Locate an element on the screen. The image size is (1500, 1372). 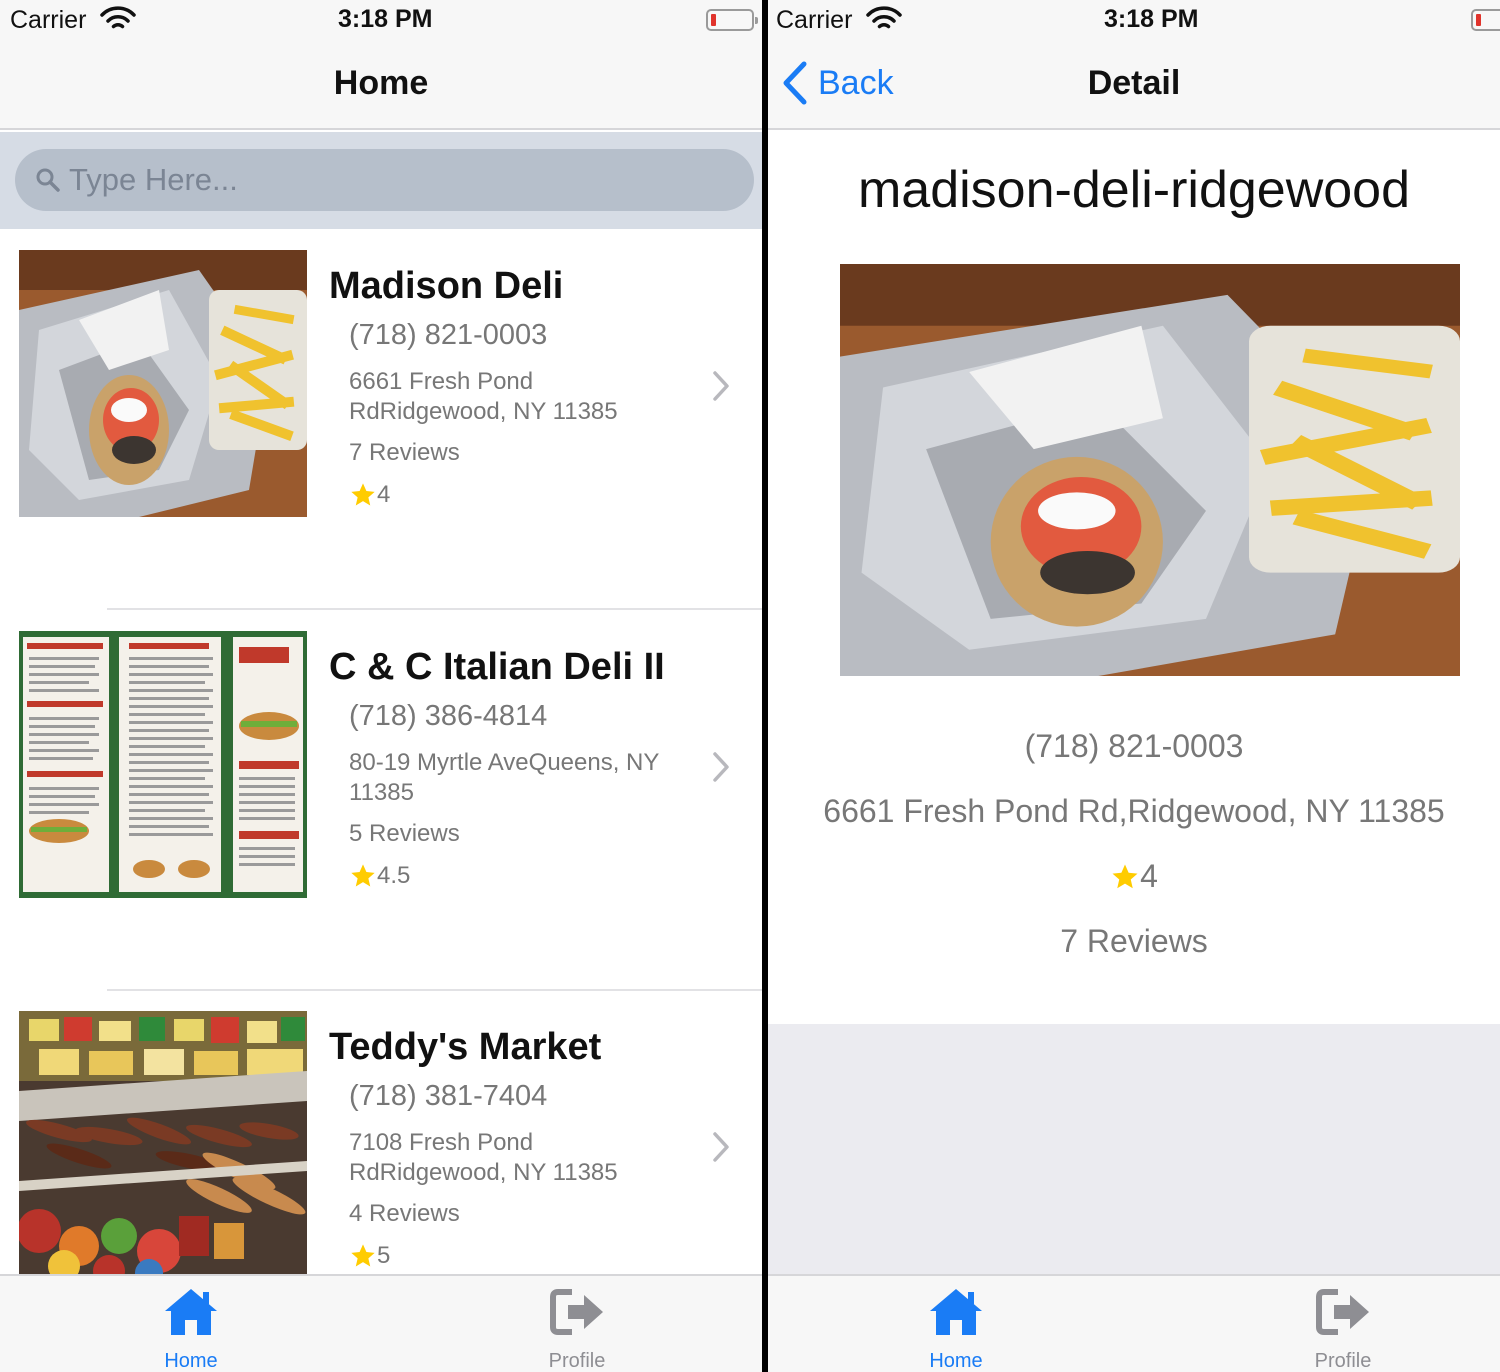
detail-rating: 4 is located at coordinates (1134, 876).